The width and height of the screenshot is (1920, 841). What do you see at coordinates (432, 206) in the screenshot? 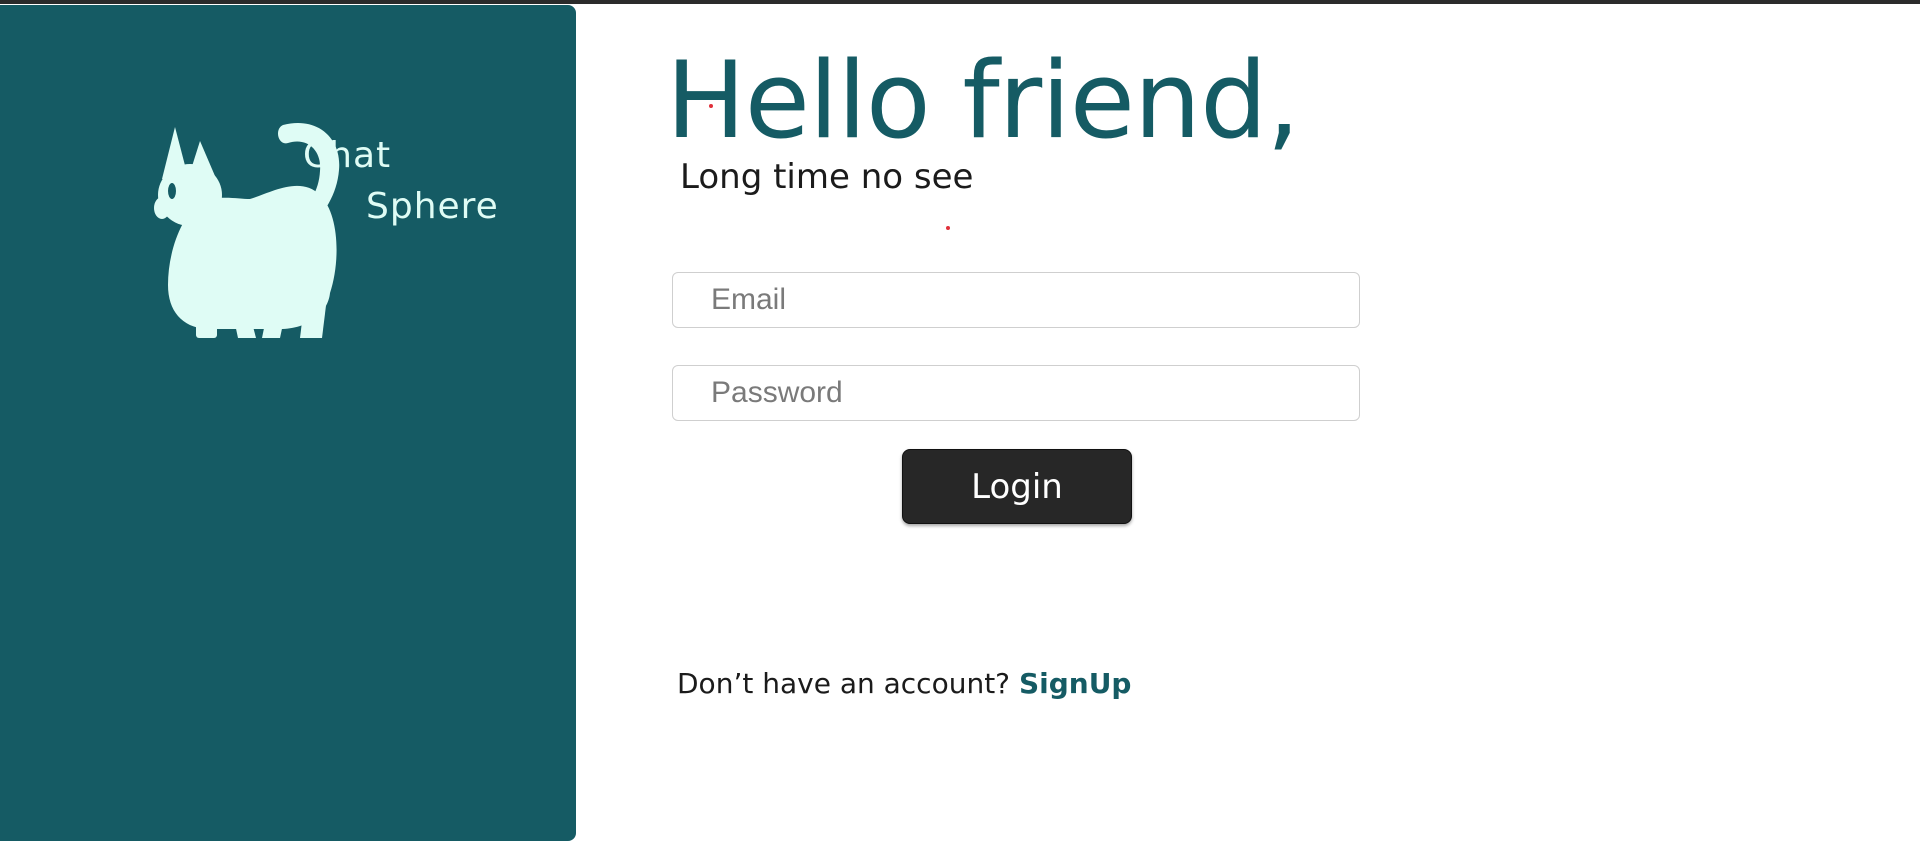
I see `brand-name-line2: Sphere` at bounding box center [432, 206].